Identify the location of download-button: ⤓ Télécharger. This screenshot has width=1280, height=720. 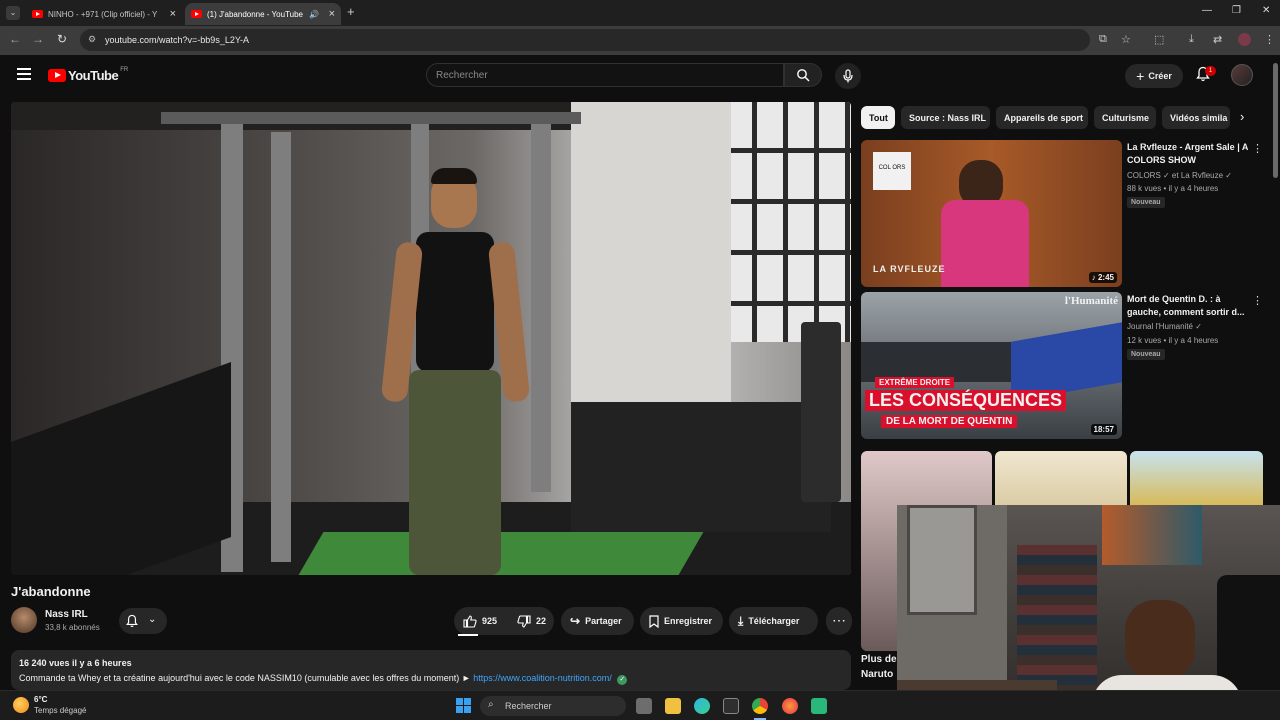
(773, 621).